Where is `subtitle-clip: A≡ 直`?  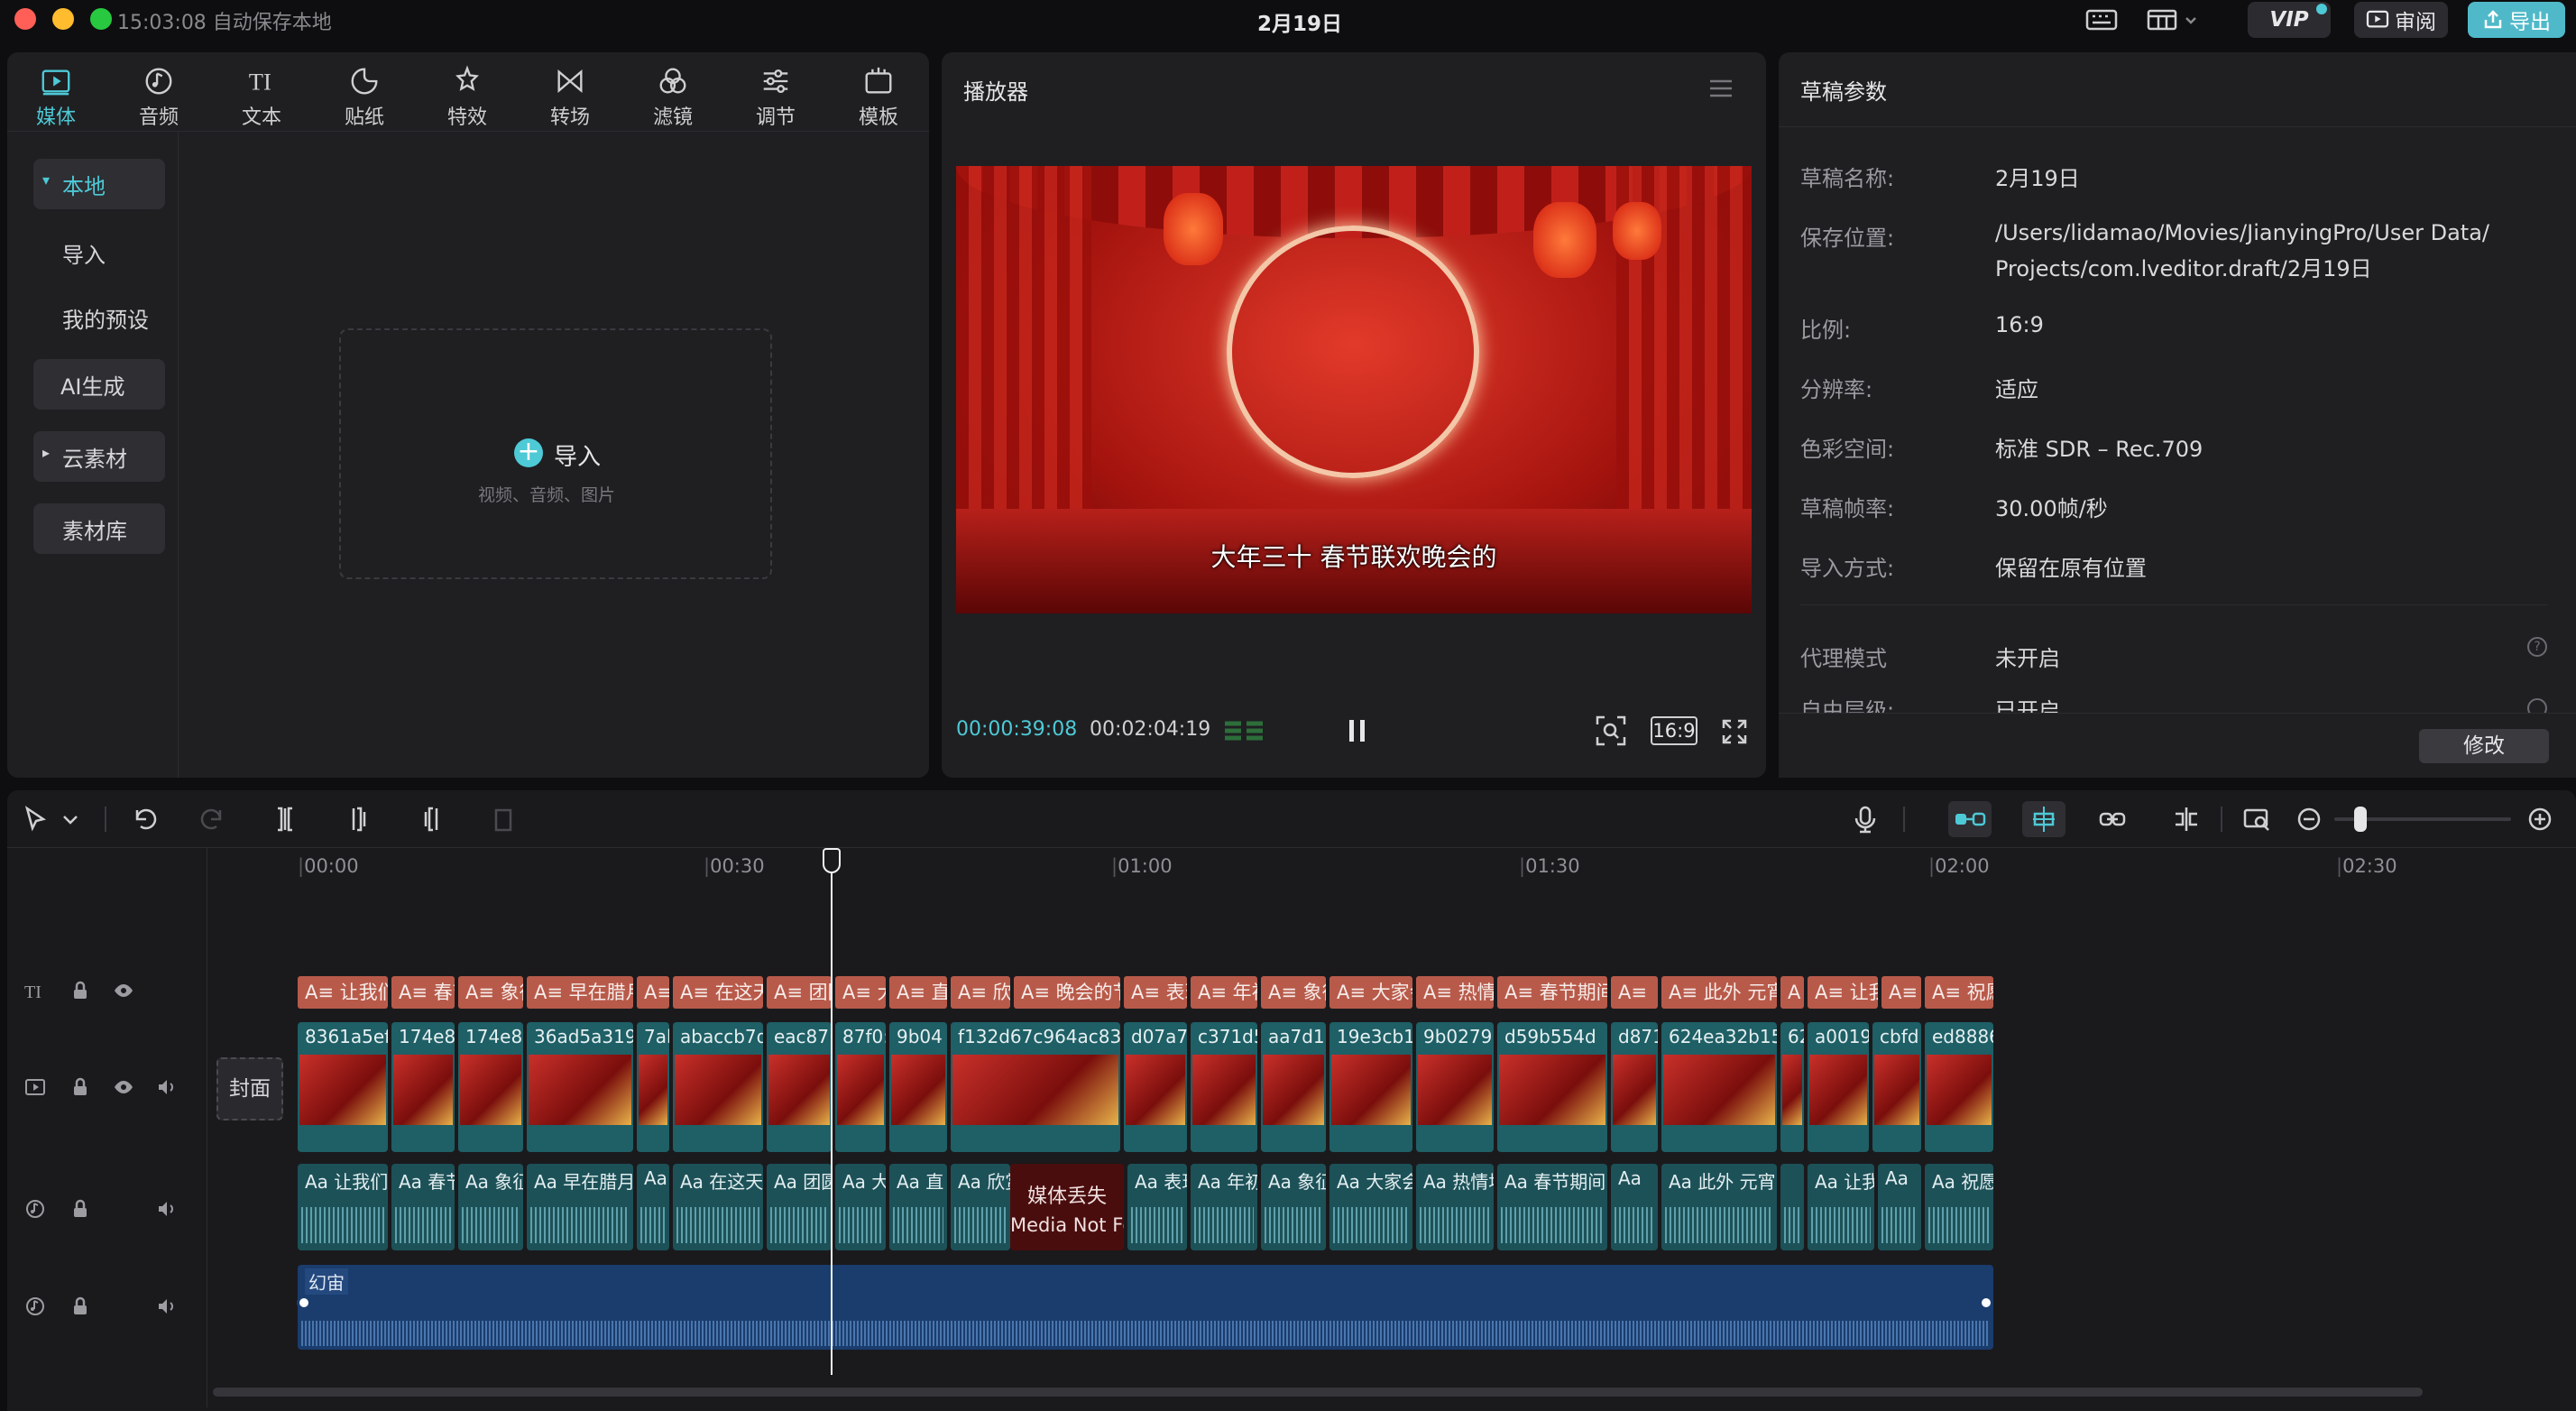 subtitle-clip: A≡ 直 is located at coordinates (918, 993).